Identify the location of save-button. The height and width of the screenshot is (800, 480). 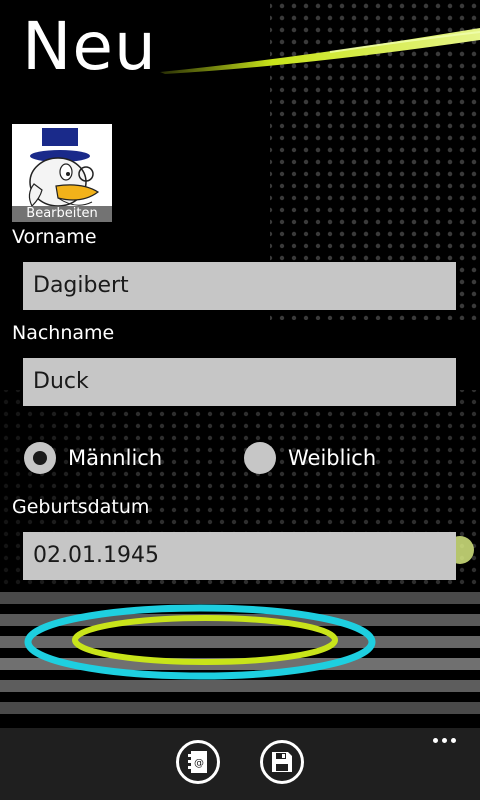
(282, 762).